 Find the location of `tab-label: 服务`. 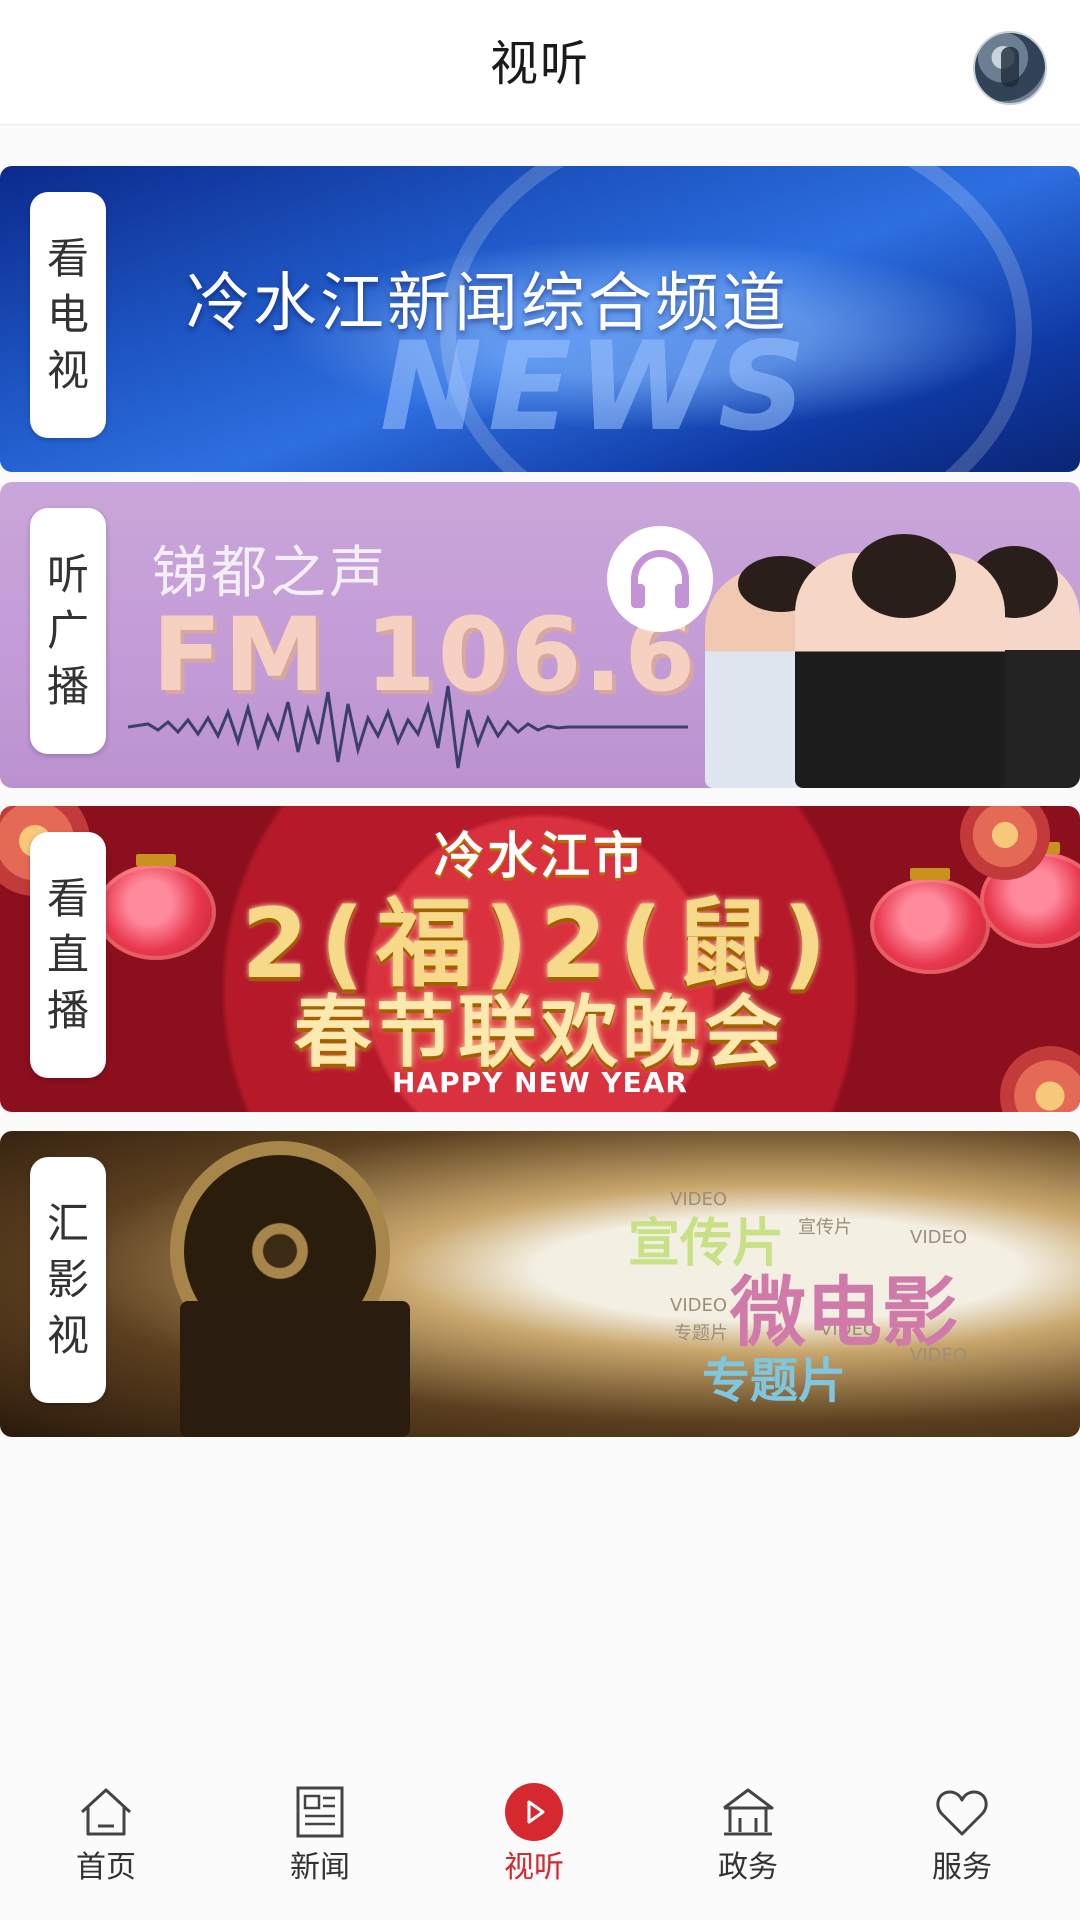

tab-label: 服务 is located at coordinates (962, 1867).